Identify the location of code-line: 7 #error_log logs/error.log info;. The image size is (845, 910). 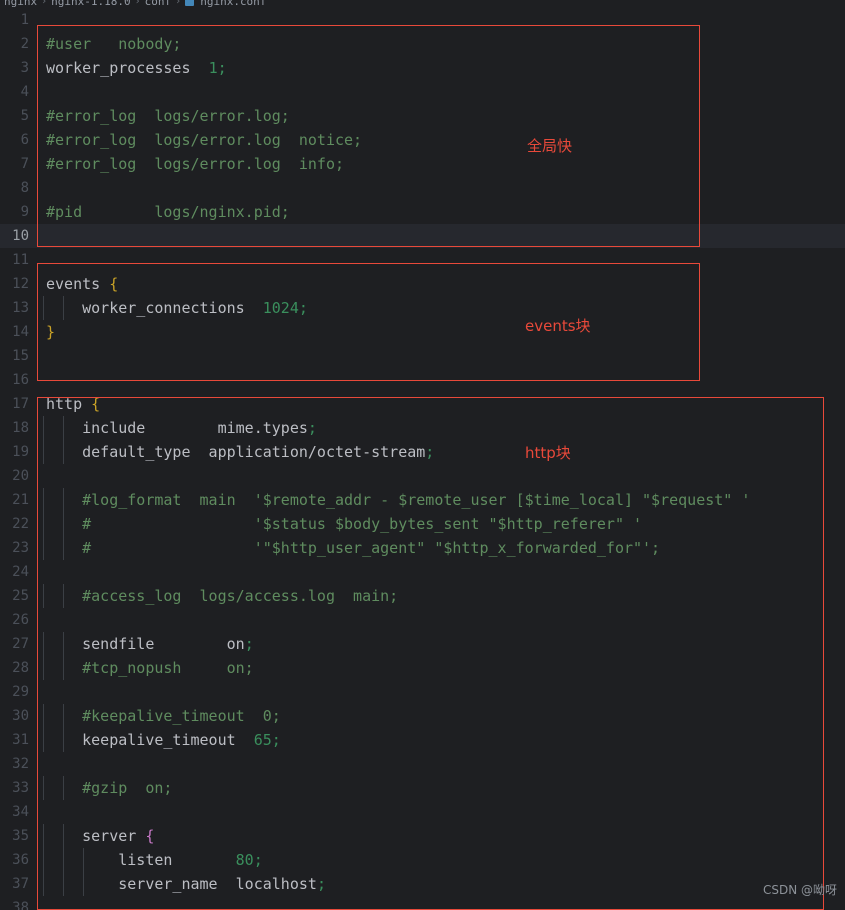
(422, 164).